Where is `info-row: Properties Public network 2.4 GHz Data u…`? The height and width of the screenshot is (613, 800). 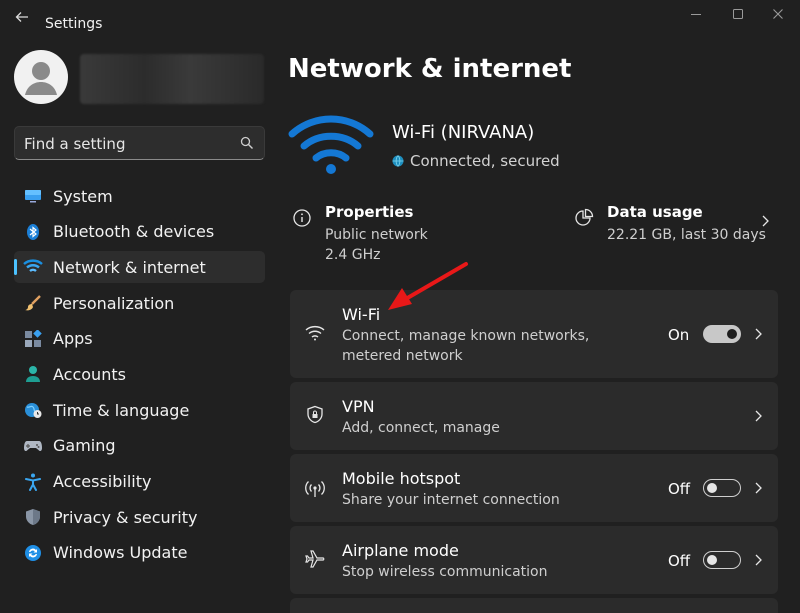
info-row: Properties Public network 2.4 GHz Data u… is located at coordinates (533, 235).